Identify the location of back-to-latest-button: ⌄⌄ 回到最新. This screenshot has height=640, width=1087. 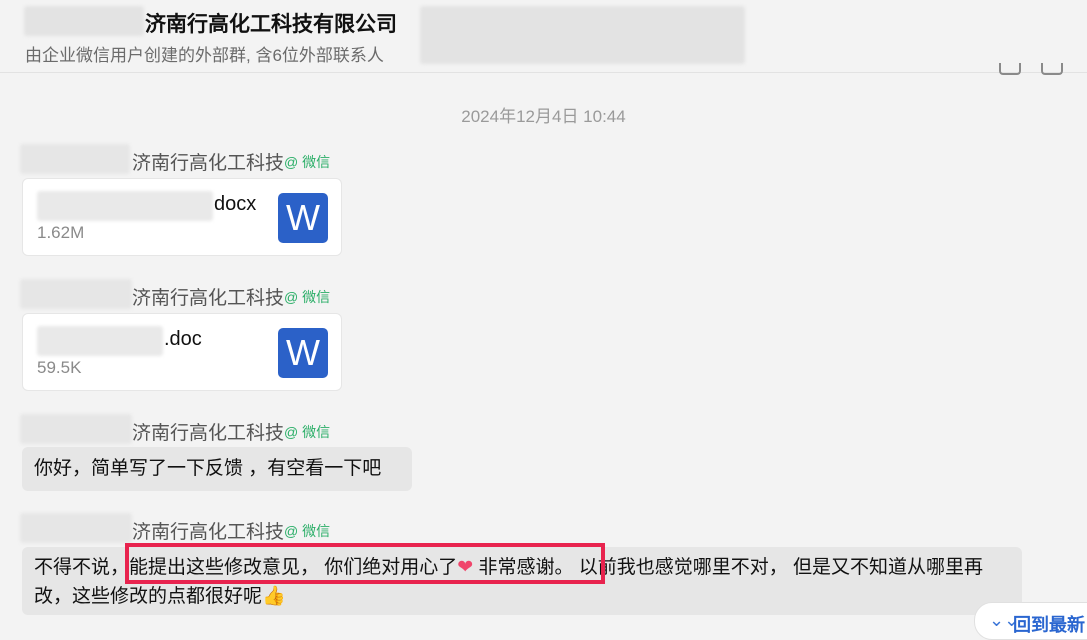
(1030, 621).